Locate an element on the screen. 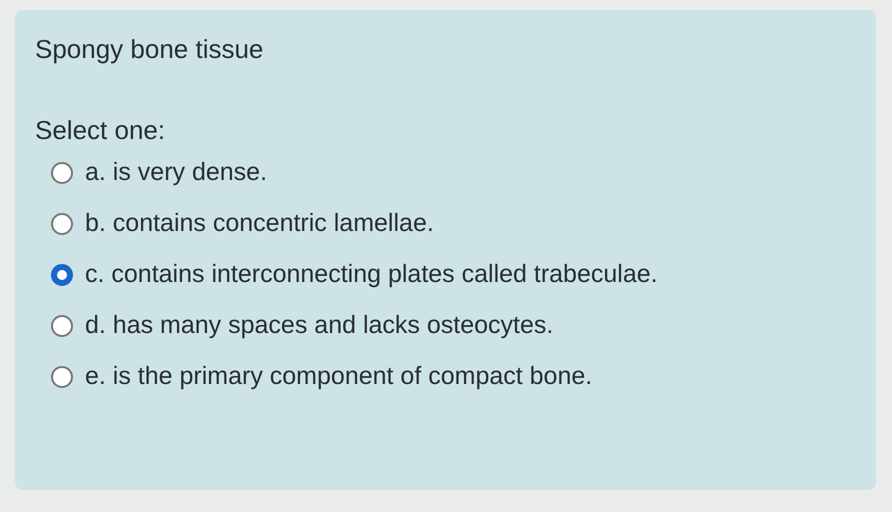 Image resolution: width=892 pixels, height=512 pixels. answer-option: a. is very dense. is located at coordinates (453, 172).